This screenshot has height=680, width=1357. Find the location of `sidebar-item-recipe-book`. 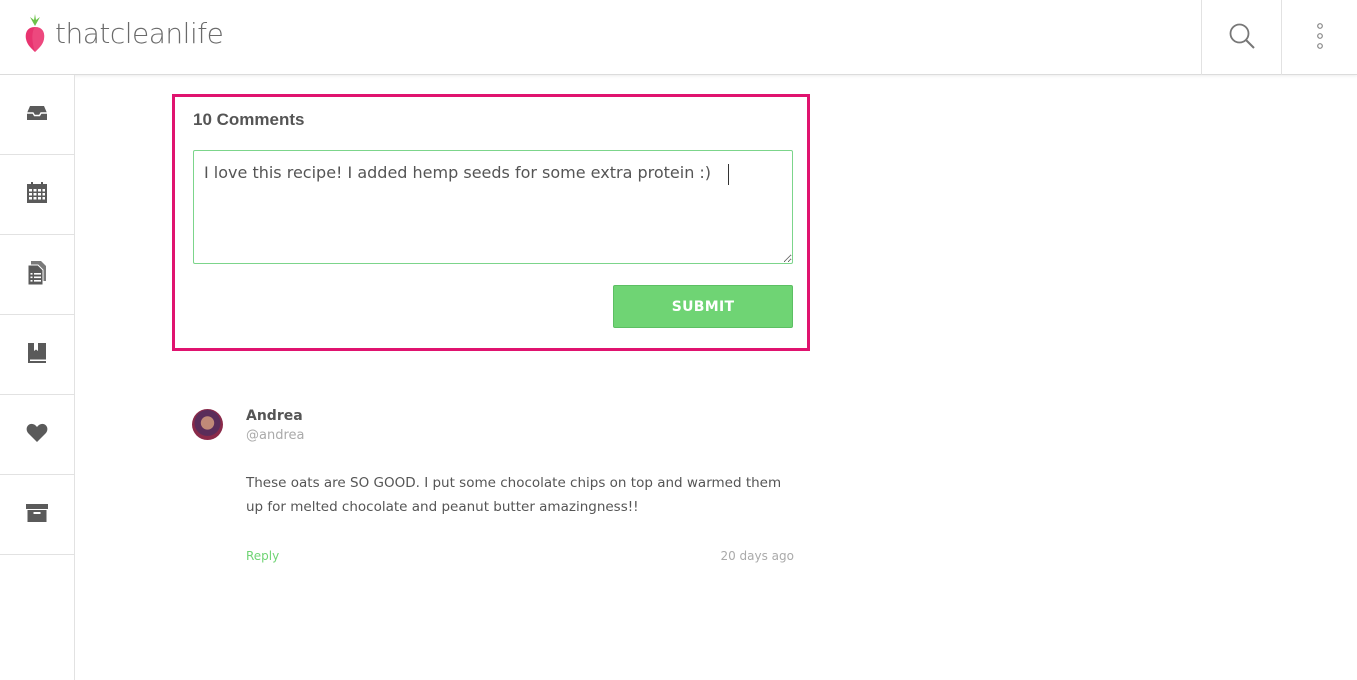

sidebar-item-recipe-book is located at coordinates (37, 355).